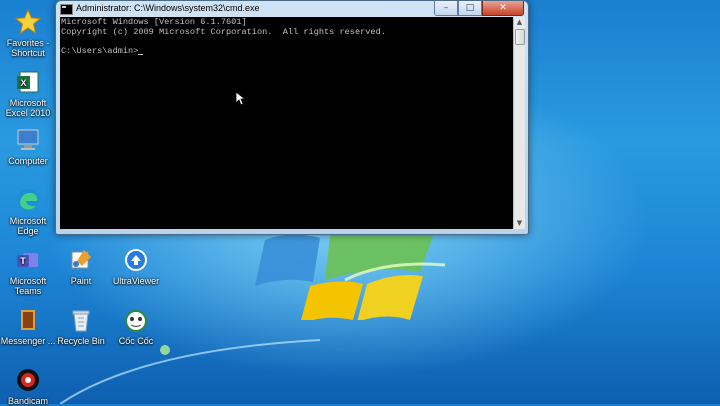 The image size is (720, 406). Describe the element at coordinates (520, 37) in the screenshot. I see `scroll-thumb` at that location.